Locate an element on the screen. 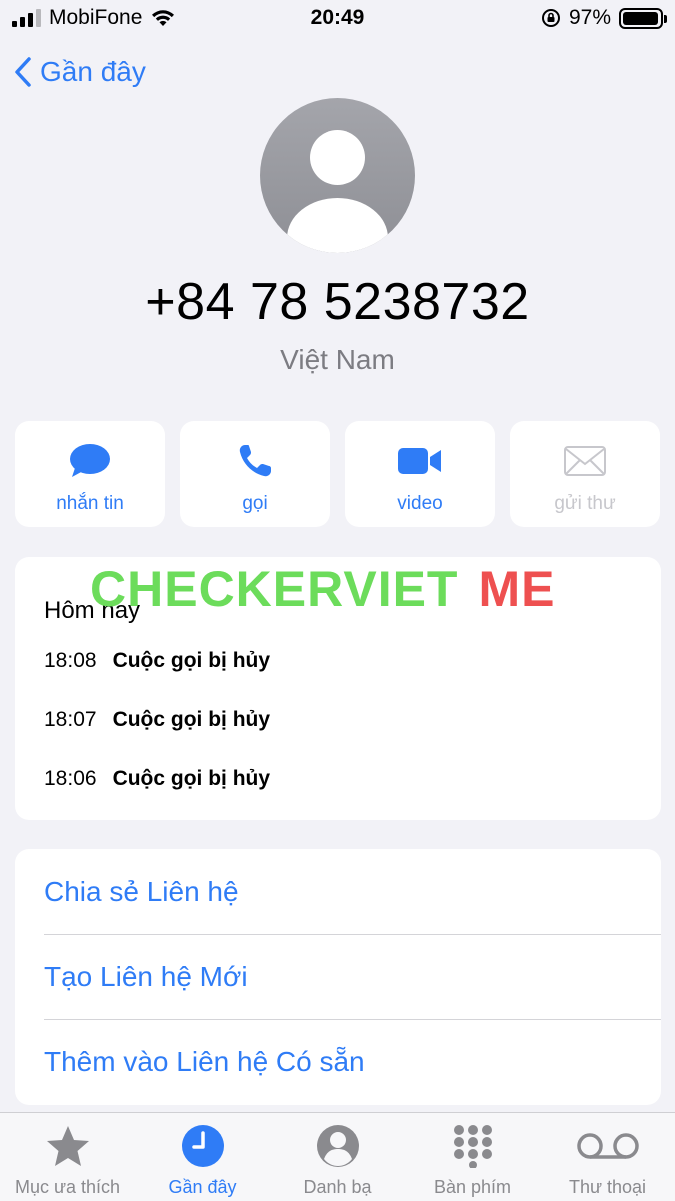 This screenshot has width=675, height=1201. mail-button: gửi thư is located at coordinates (585, 474).